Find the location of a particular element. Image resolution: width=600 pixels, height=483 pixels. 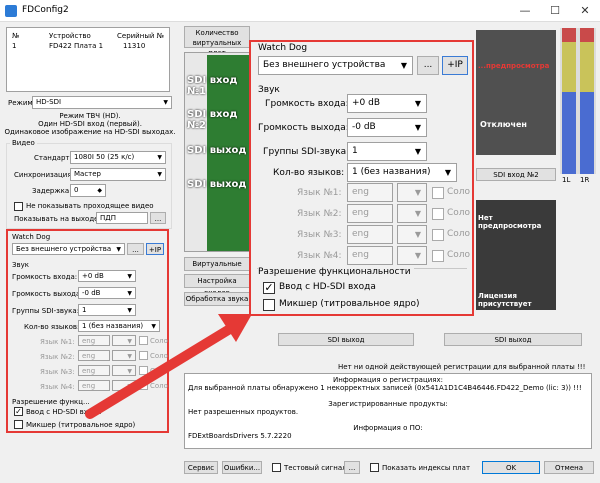

language-2-extra-select: ▼ is located at coordinates (412, 213).